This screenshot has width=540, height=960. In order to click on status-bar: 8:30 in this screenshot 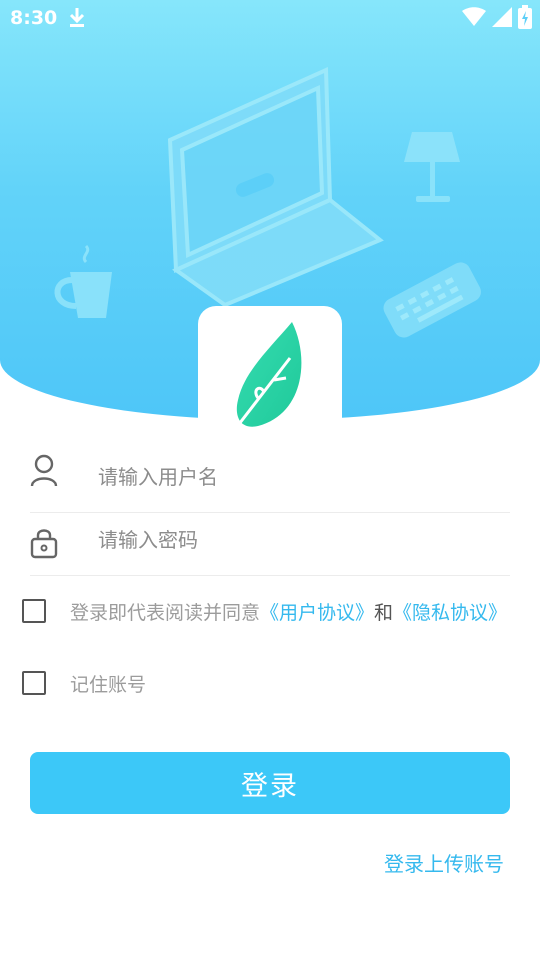, I will do `click(270, 18)`.